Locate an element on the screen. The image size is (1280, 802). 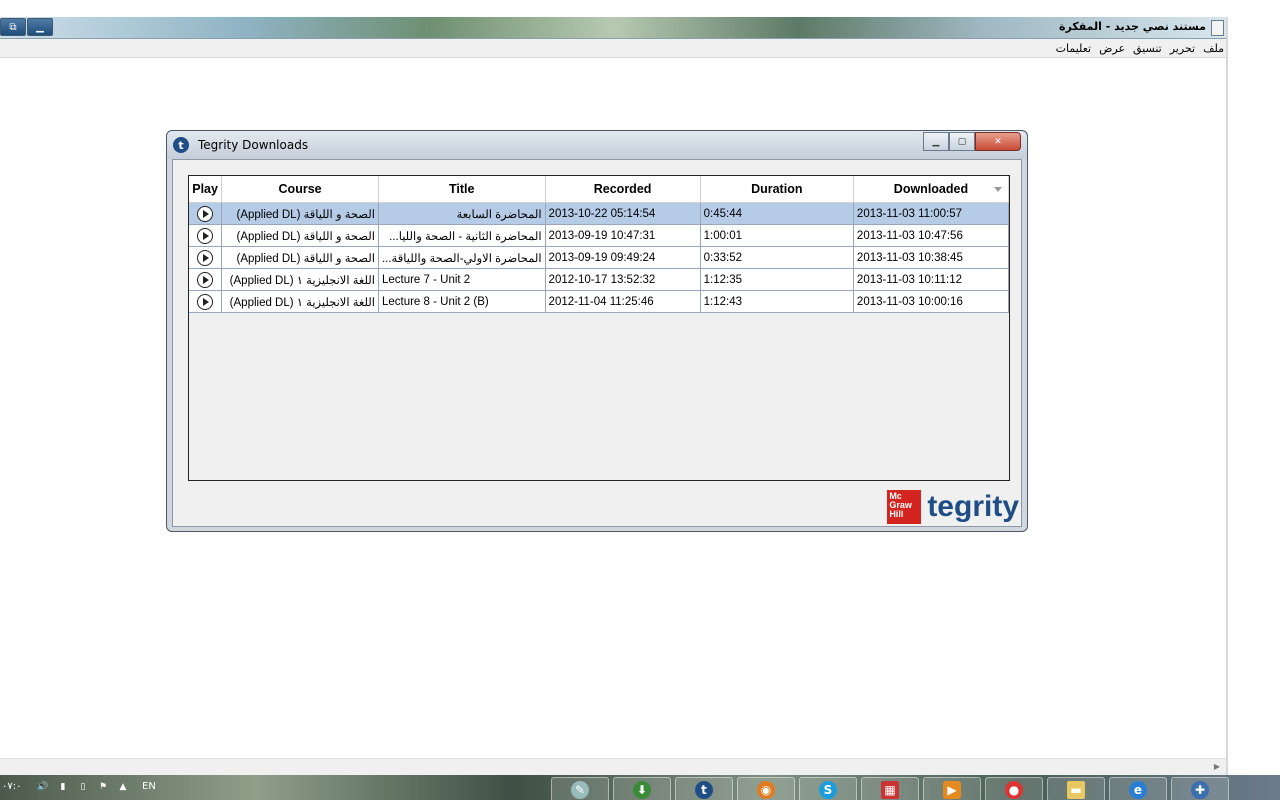
tegrity-titlebar: t Tegrity Downloads ▁ ▢ ✕ is located at coordinates (597, 145).